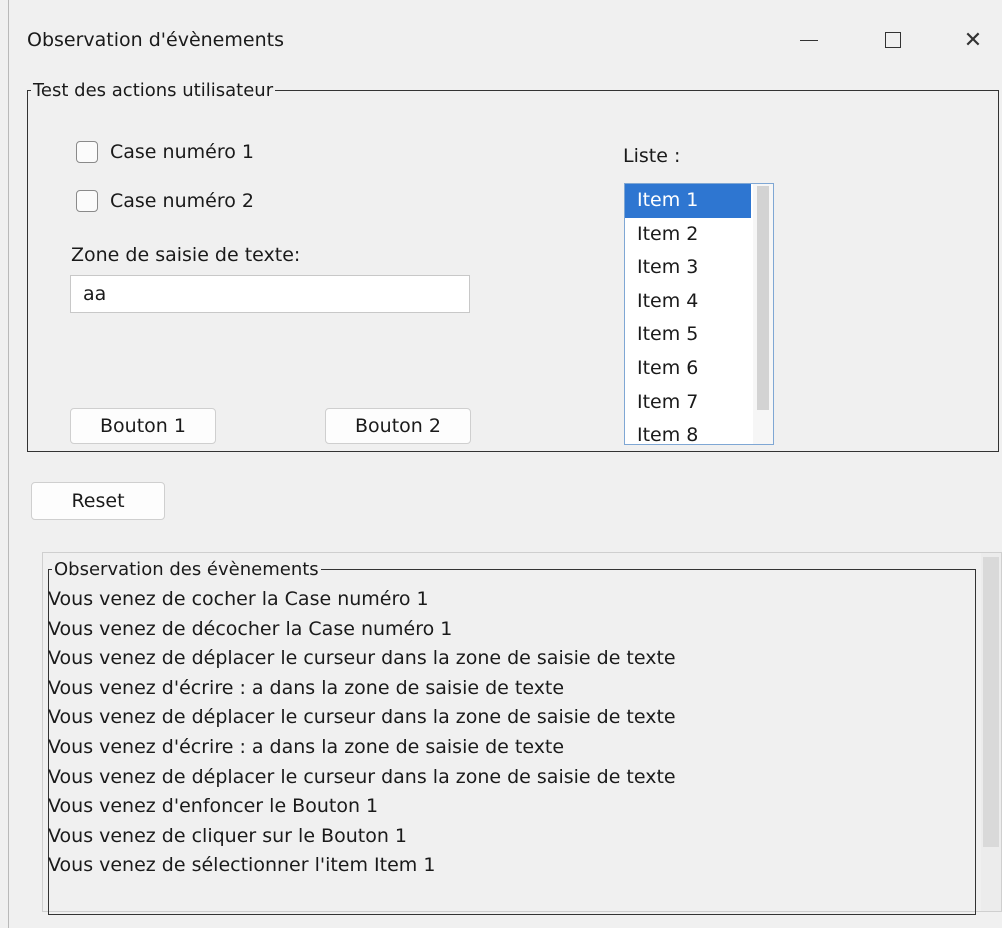 The height and width of the screenshot is (928, 1002). Describe the element at coordinates (688, 403) in the screenshot. I see `list-item: Item 7` at that location.